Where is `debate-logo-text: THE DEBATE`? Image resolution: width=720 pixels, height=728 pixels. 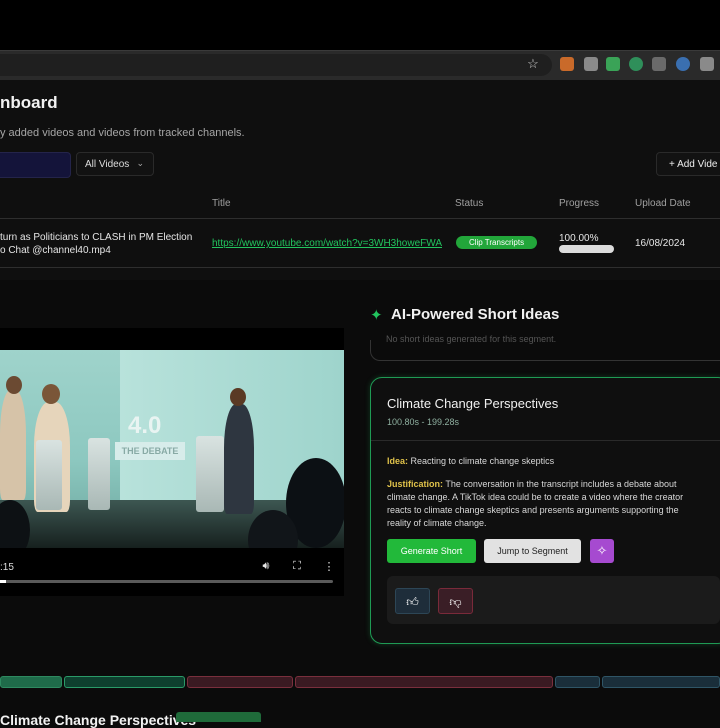
debate-logo-text: THE DEBATE is located at coordinates (150, 451).